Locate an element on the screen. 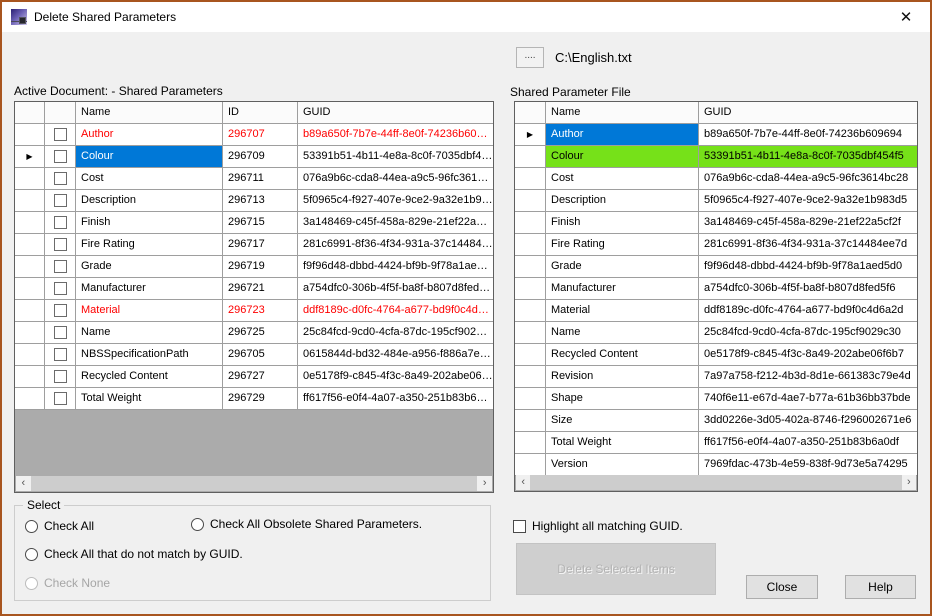  id-cell: 296729 is located at coordinates (260, 398).